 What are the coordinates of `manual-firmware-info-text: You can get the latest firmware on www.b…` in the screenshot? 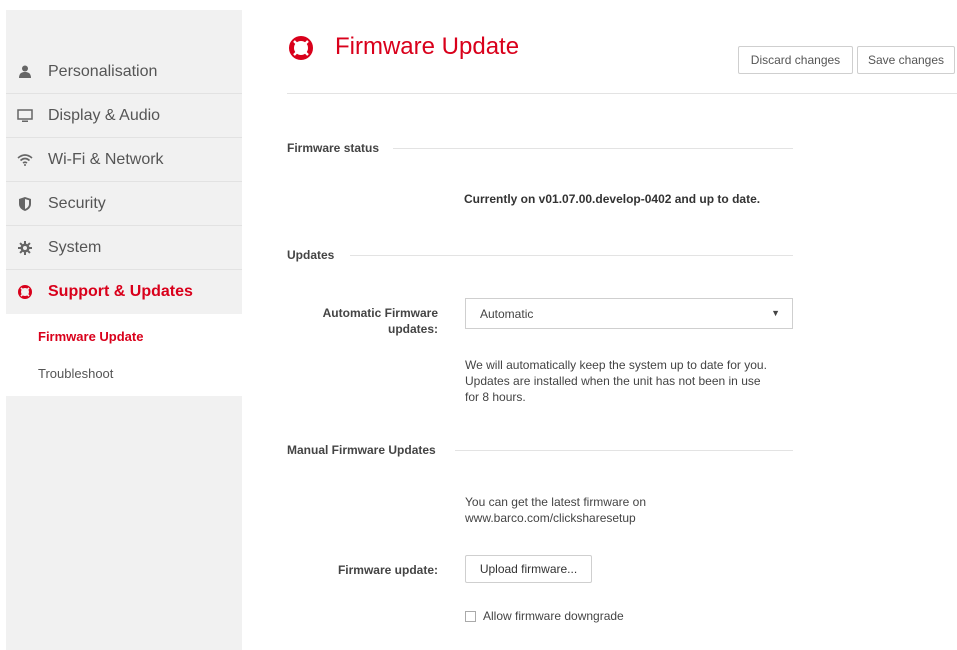 It's located at (555, 510).